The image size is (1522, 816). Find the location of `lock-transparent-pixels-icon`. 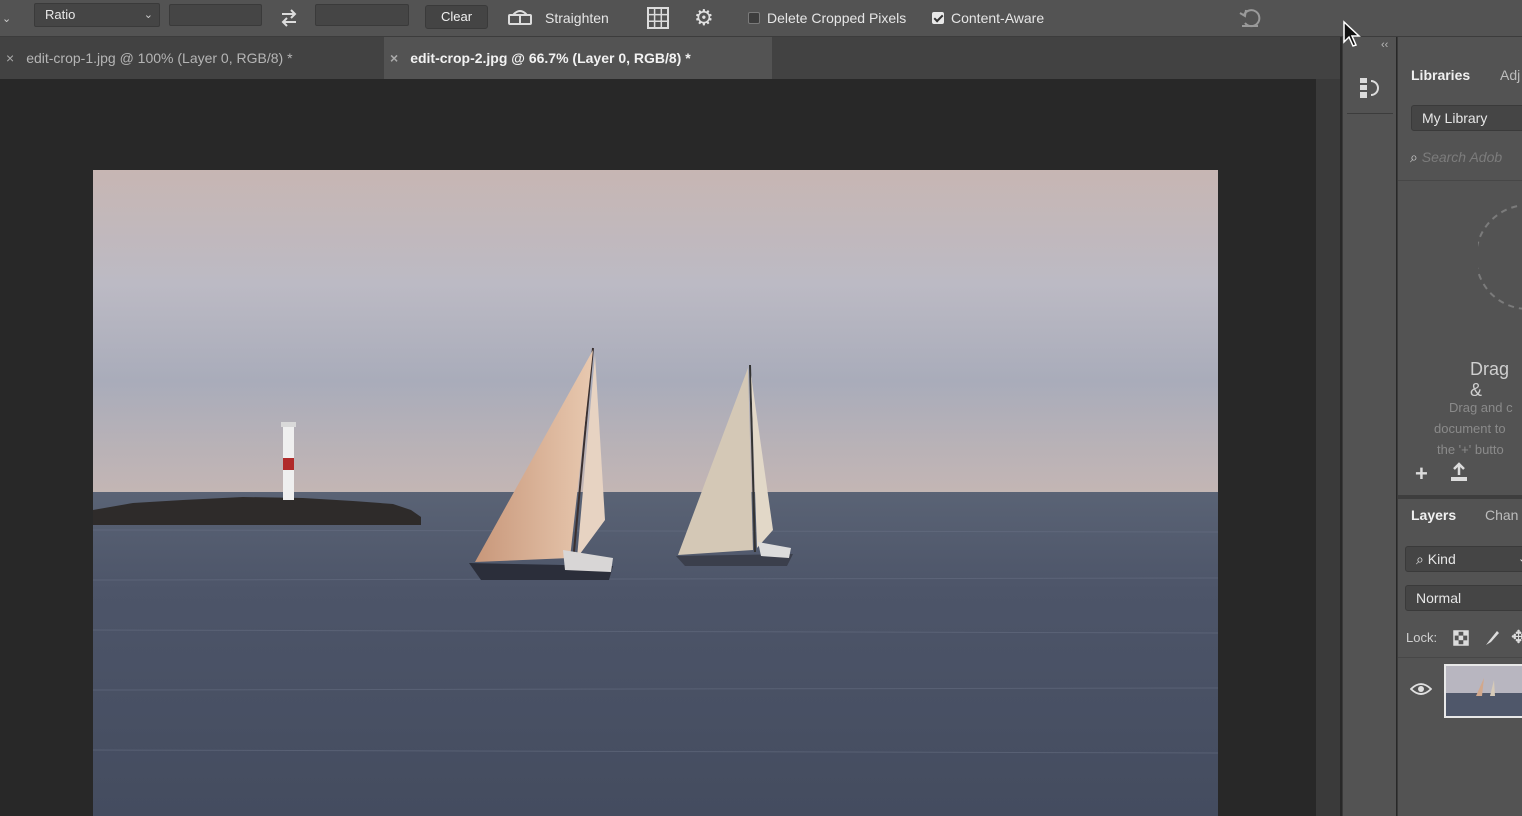

lock-transparent-pixels-icon is located at coordinates (1461, 640).